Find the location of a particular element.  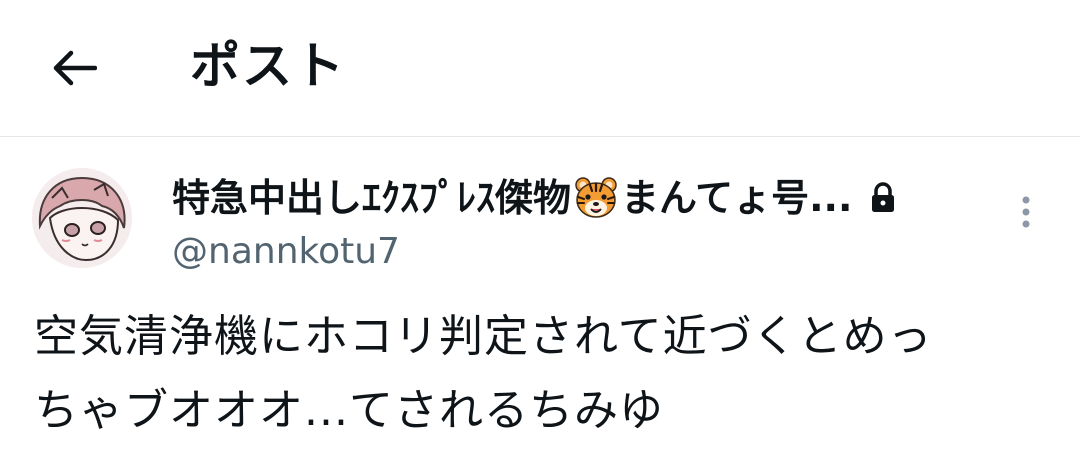

avatar is located at coordinates (82, 218).